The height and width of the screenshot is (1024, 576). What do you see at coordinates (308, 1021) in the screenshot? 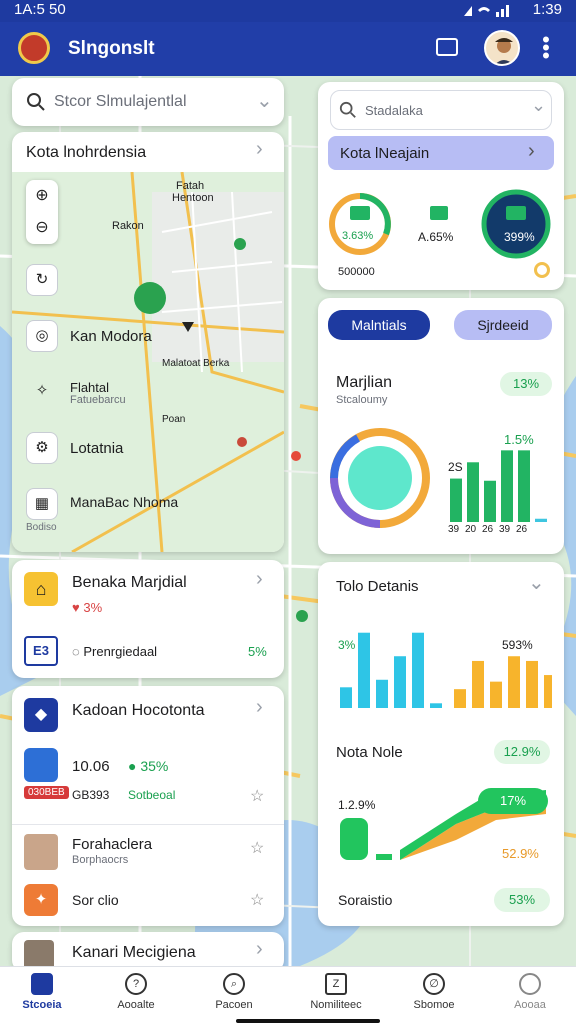
I see `home-indicator` at bounding box center [308, 1021].